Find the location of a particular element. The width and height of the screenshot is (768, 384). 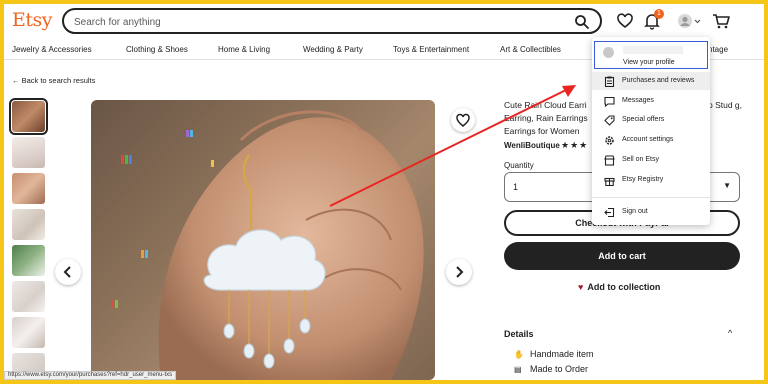

menu-purchases-reviews: Purchases and reviews is located at coordinates (651, 81).